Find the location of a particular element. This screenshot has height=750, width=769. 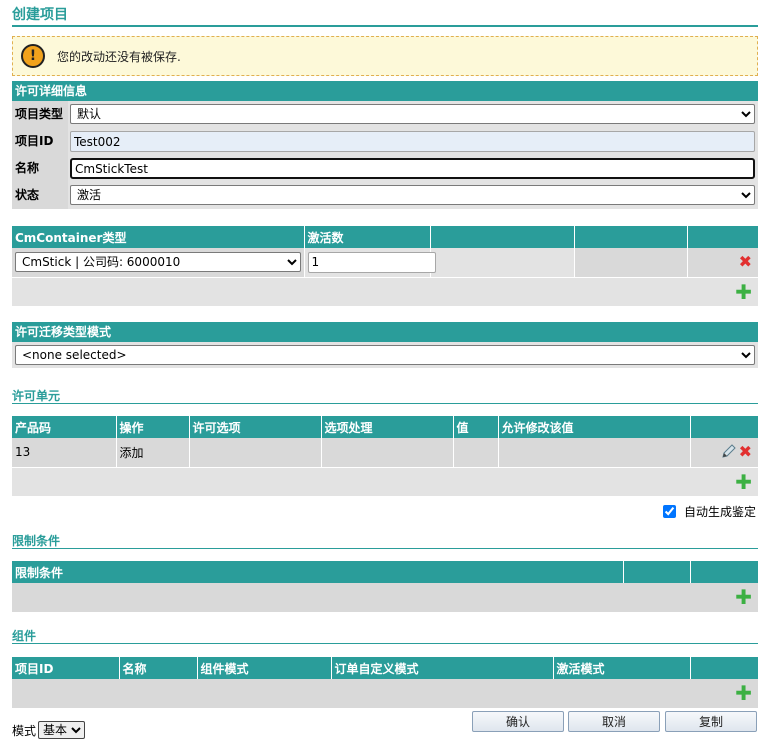

auto-generate-label: 自动生成鉴定 is located at coordinates (720, 512).